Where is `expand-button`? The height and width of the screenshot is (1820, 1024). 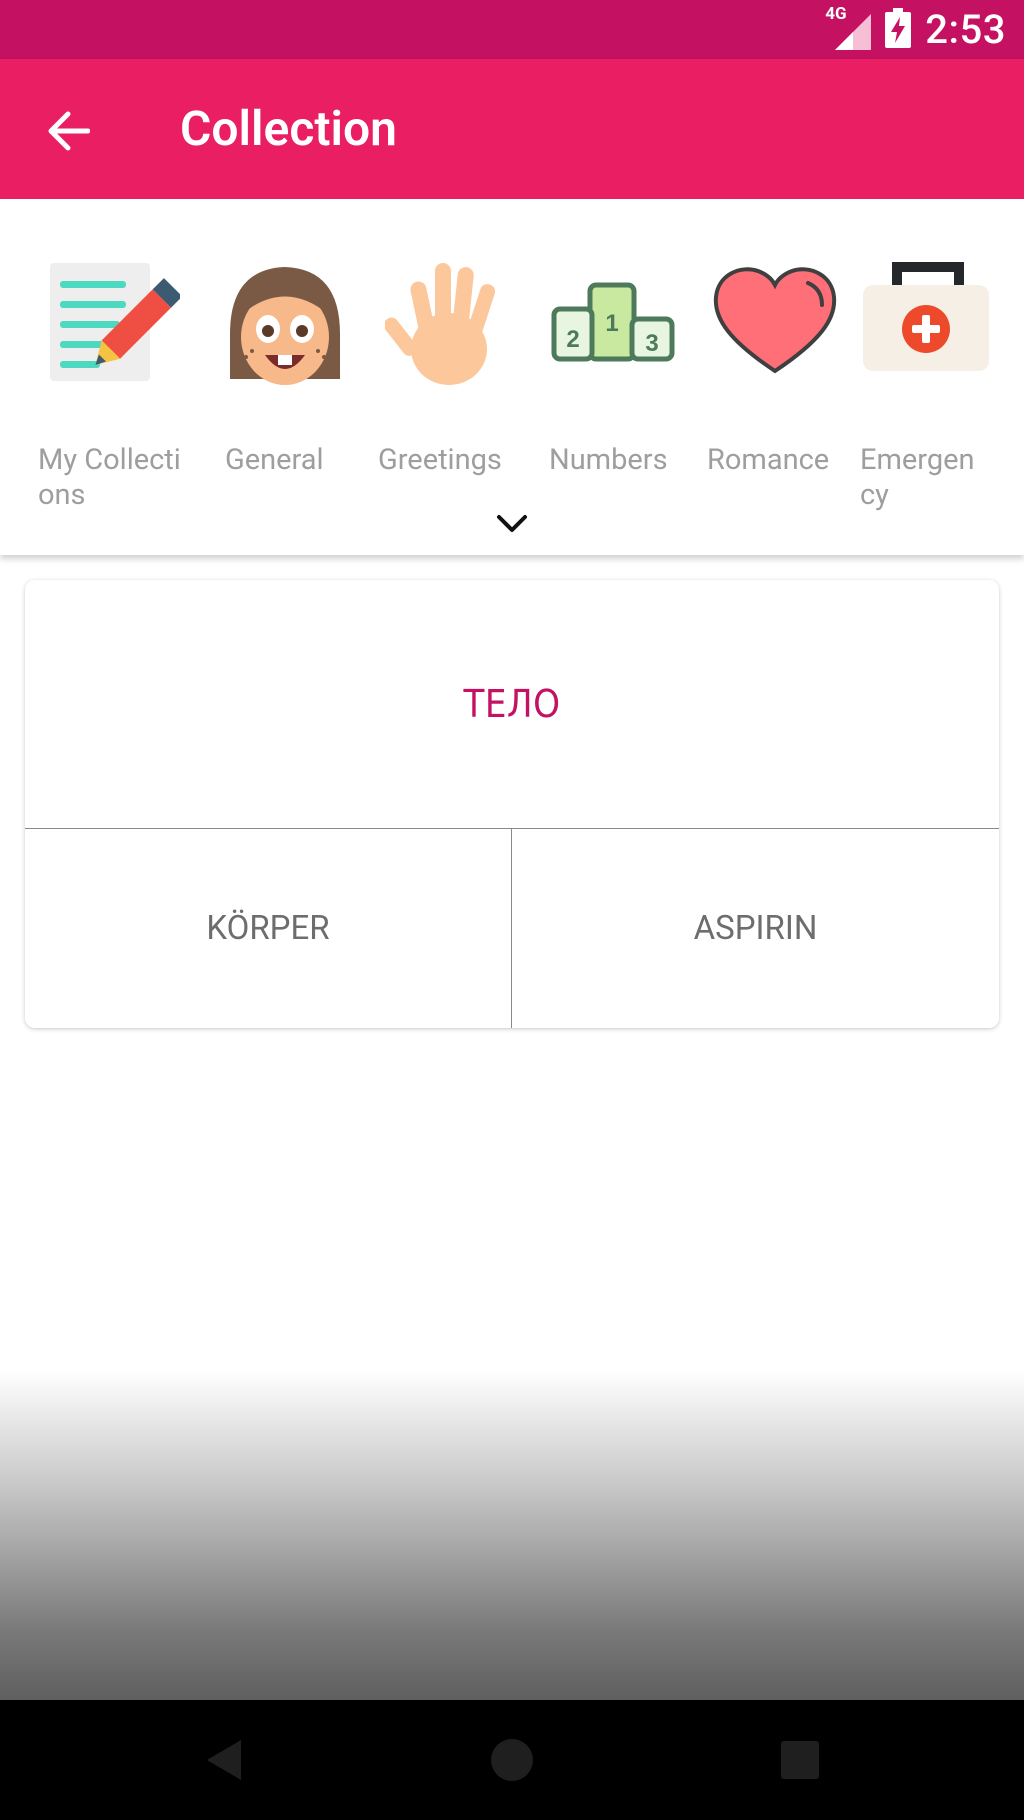 expand-button is located at coordinates (512, 524).